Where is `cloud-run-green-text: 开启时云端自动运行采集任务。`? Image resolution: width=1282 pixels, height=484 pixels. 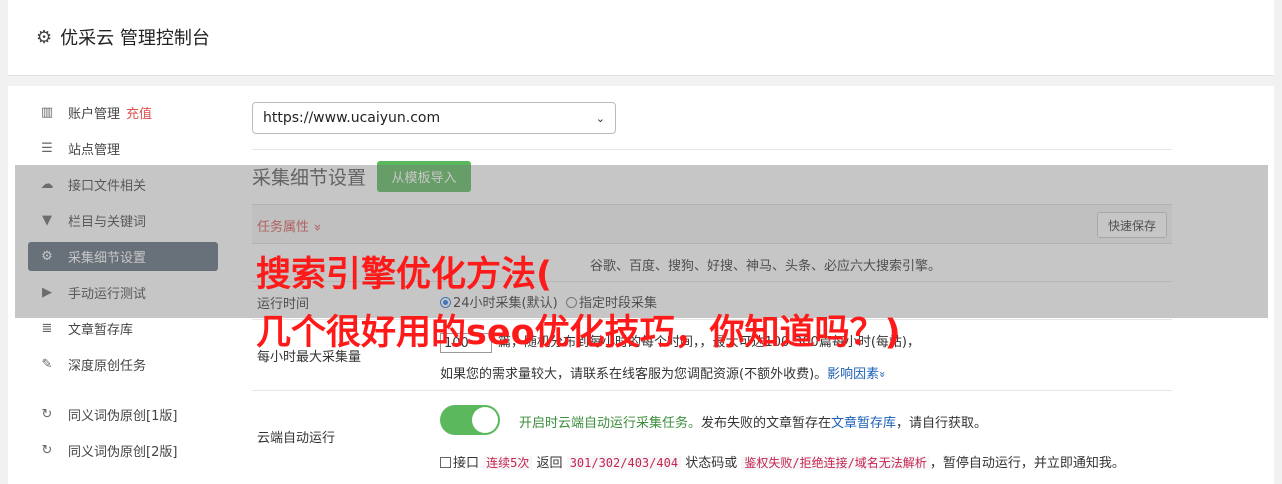
cloud-run-green-text: 开启时云端自动运行采集任务。 is located at coordinates (610, 423).